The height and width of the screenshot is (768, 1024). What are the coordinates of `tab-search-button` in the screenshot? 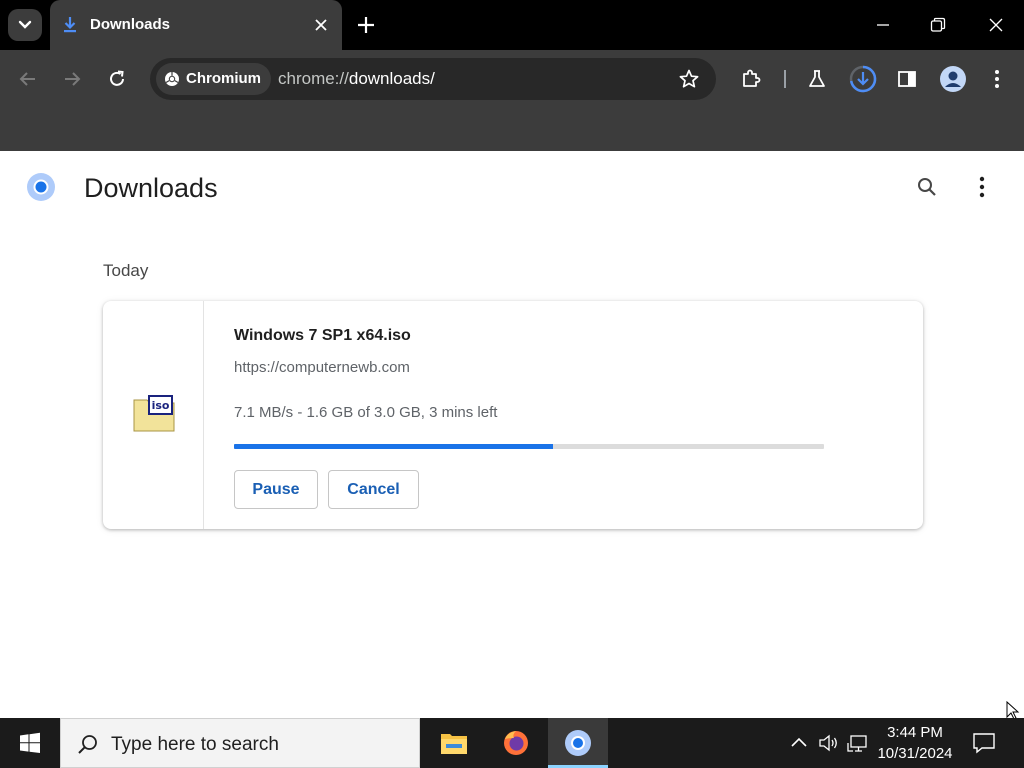 It's located at (25, 25).